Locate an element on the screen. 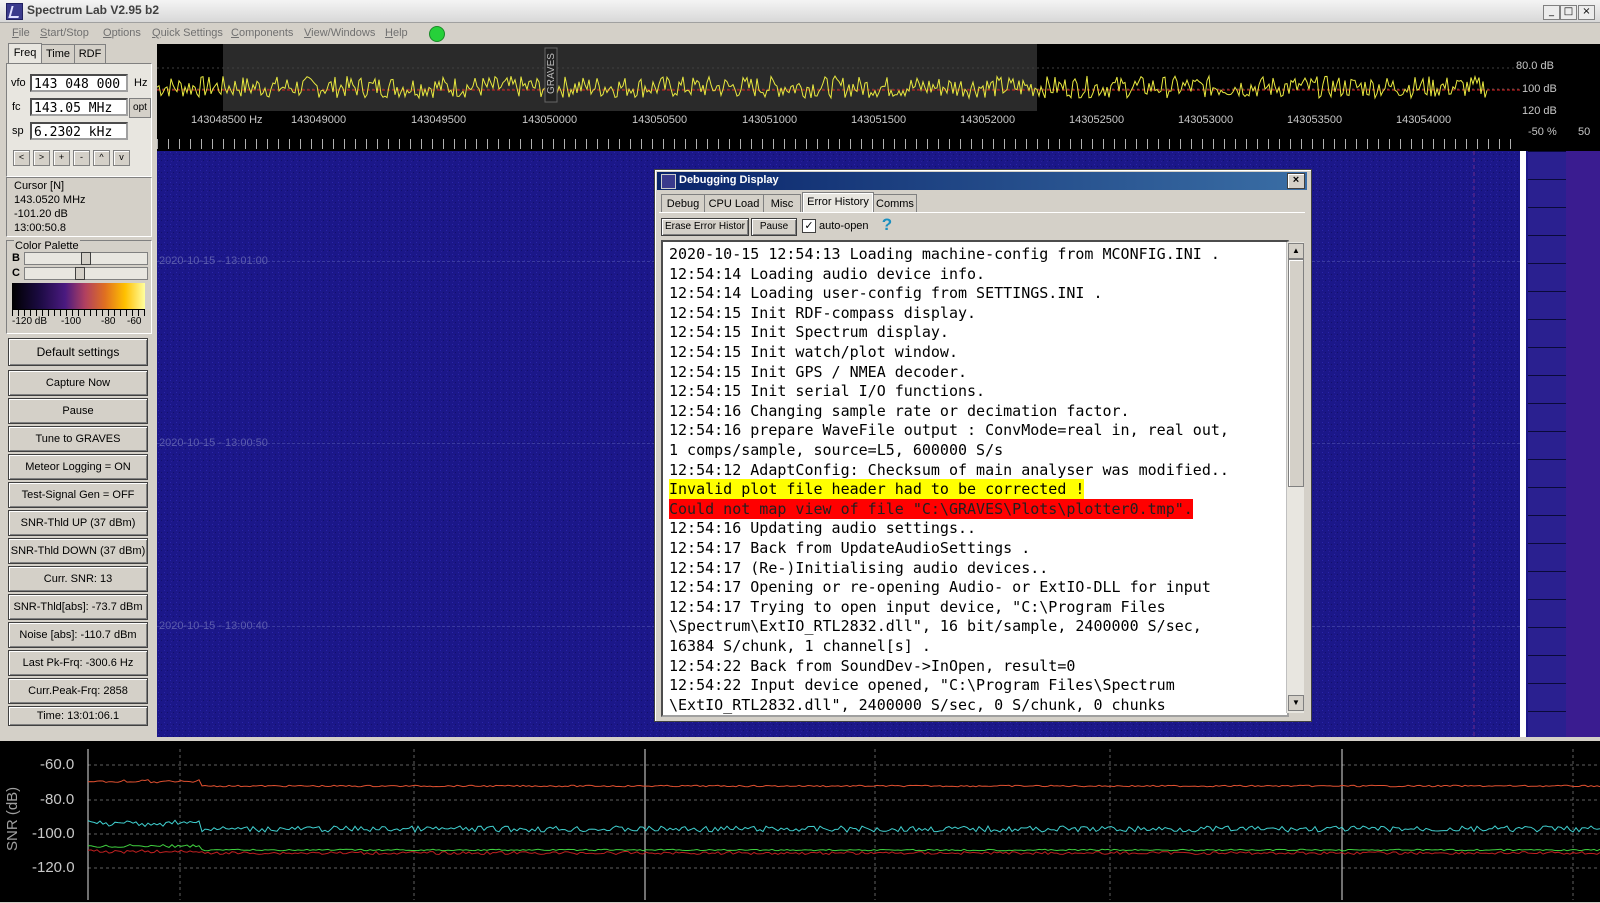  waterfall-timestamp: 2020-10-15 - 13:01:00 is located at coordinates (213, 261).